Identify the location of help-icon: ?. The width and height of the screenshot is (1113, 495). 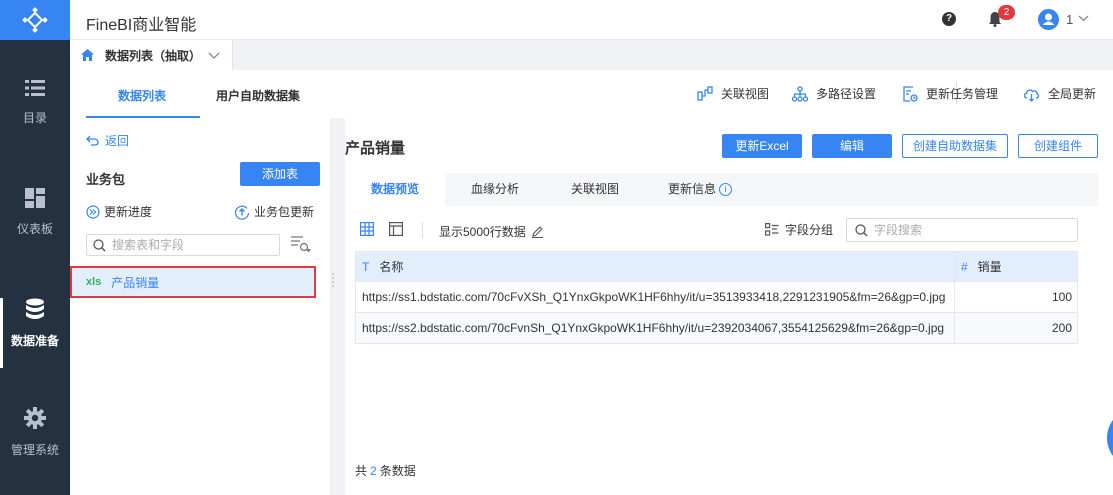
(949, 19).